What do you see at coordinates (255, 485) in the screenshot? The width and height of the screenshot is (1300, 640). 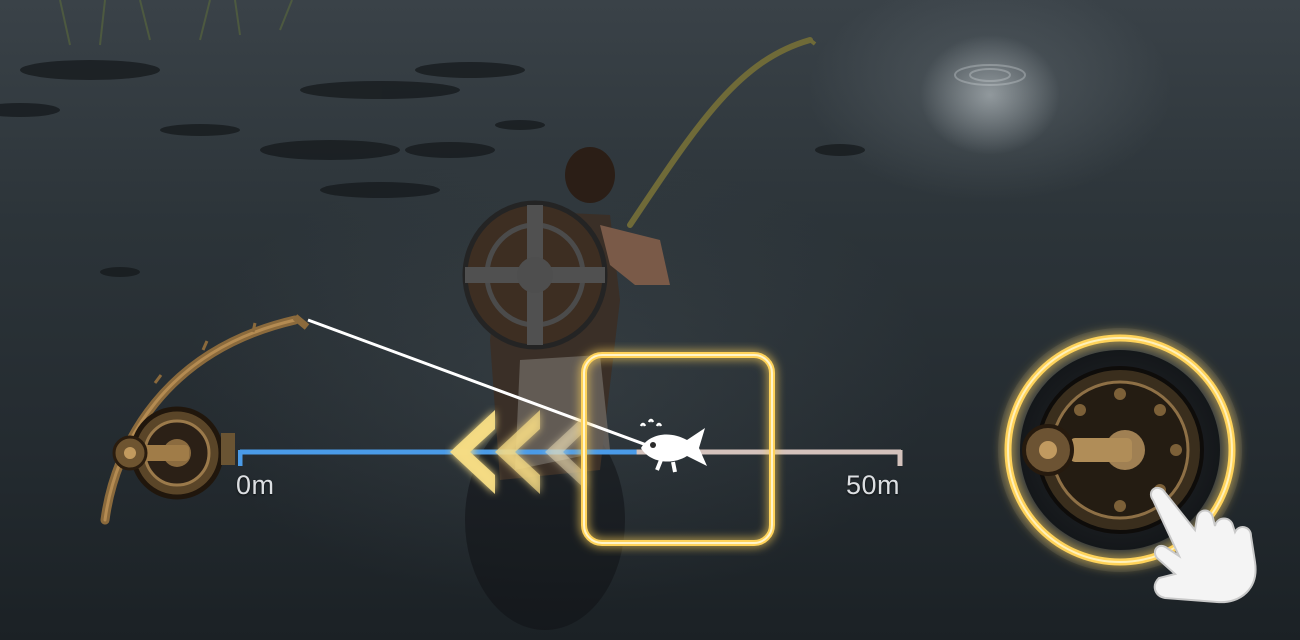 I see `distance-start-label: 0m` at bounding box center [255, 485].